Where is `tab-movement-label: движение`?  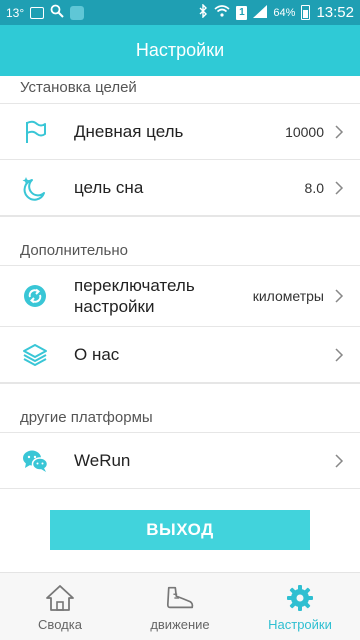 tab-movement-label: движение is located at coordinates (180, 624).